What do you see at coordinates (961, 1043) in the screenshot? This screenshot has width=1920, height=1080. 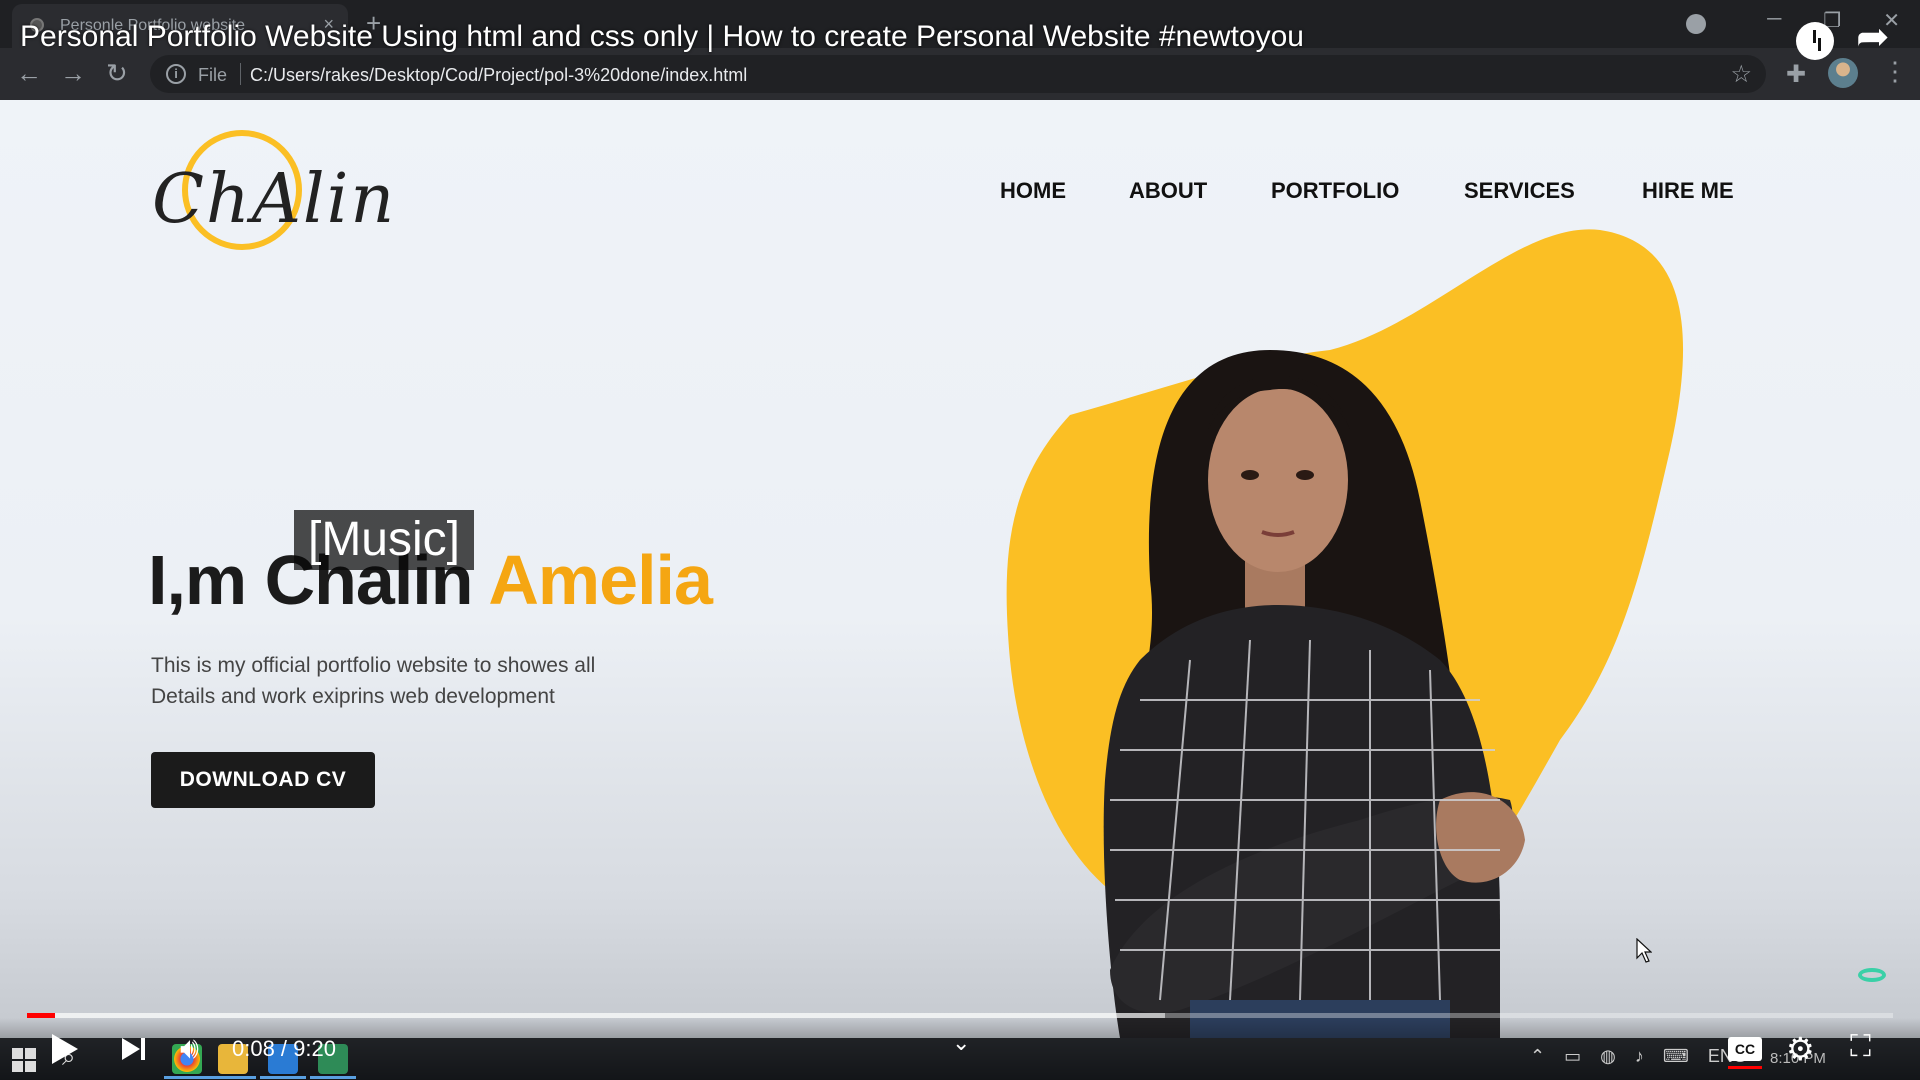 I see `chevron-down-icon: ⌄` at bounding box center [961, 1043].